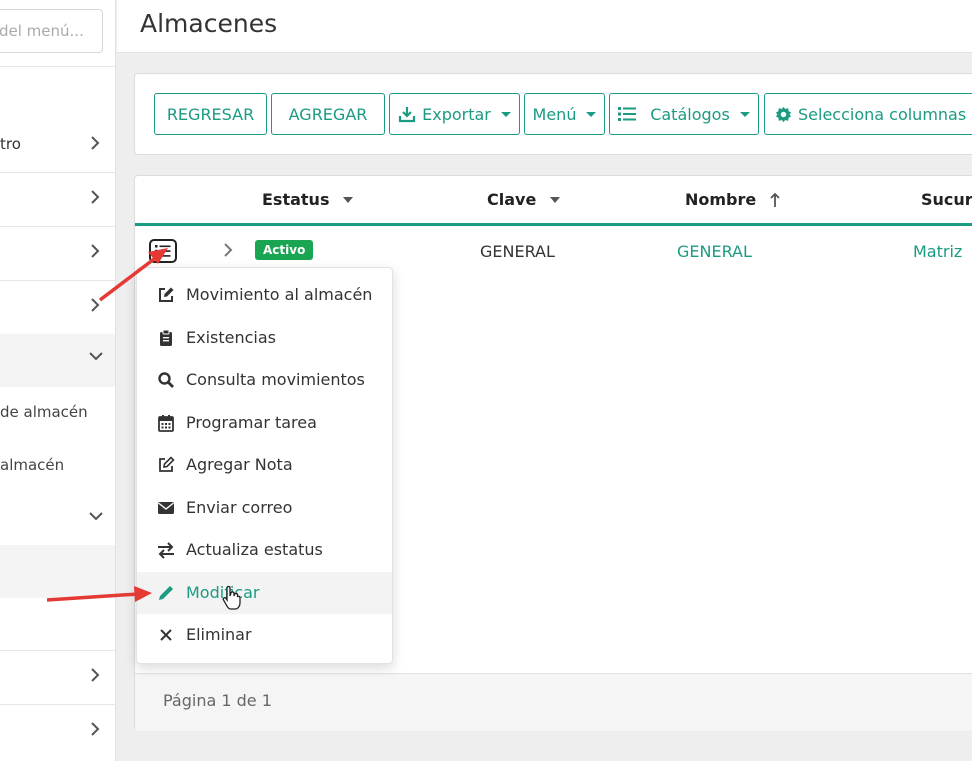 The height and width of the screenshot is (761, 972). Describe the element at coordinates (775, 199) in the screenshot. I see `sort-ascending-arrow-icon` at that location.